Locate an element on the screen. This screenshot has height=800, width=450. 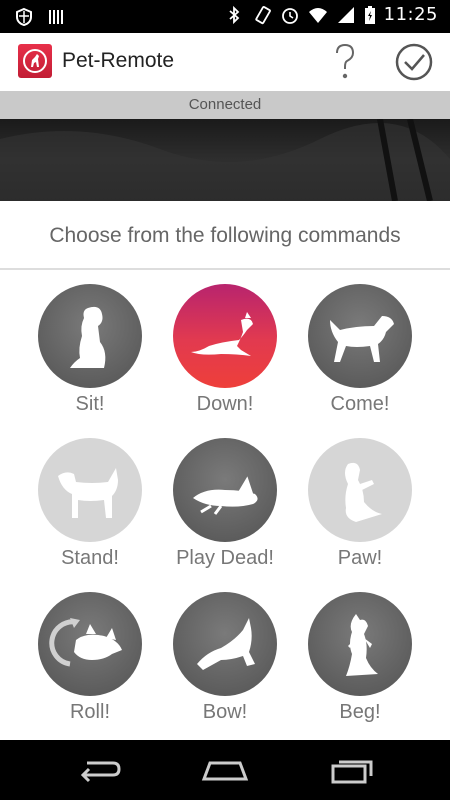
command-label: Come! is located at coordinates (360, 404).